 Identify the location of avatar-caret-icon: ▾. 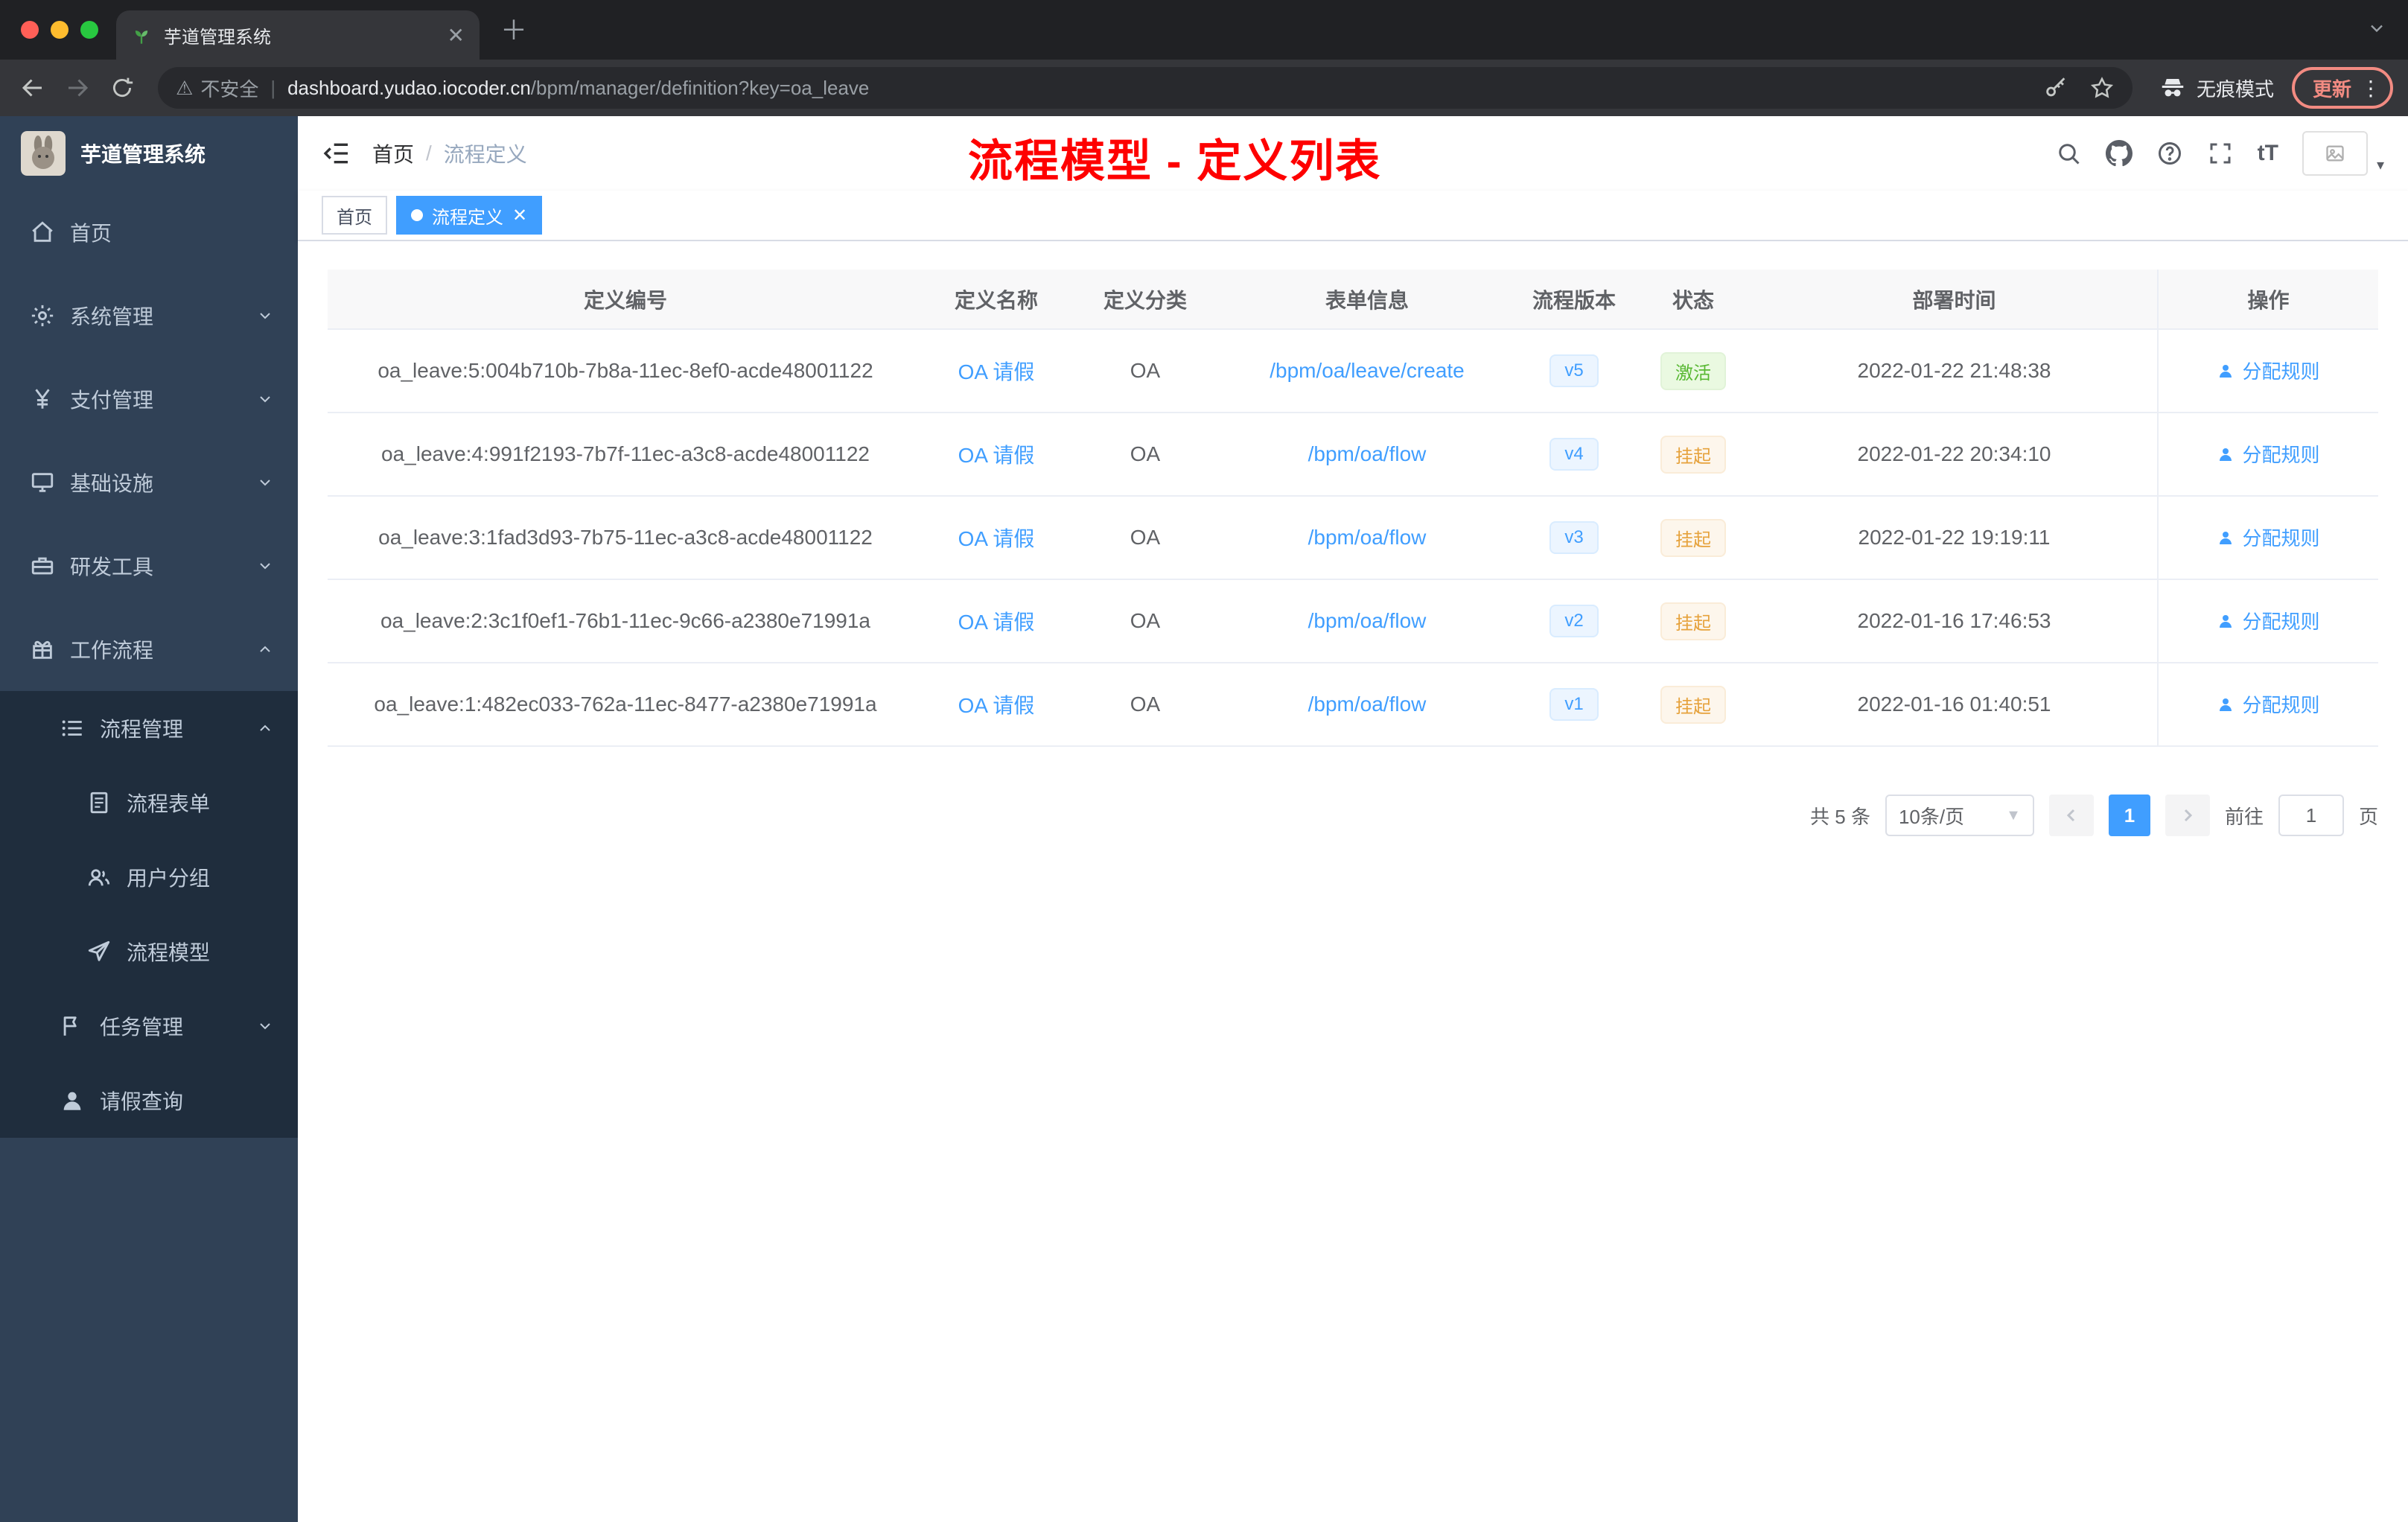
(2380, 165).